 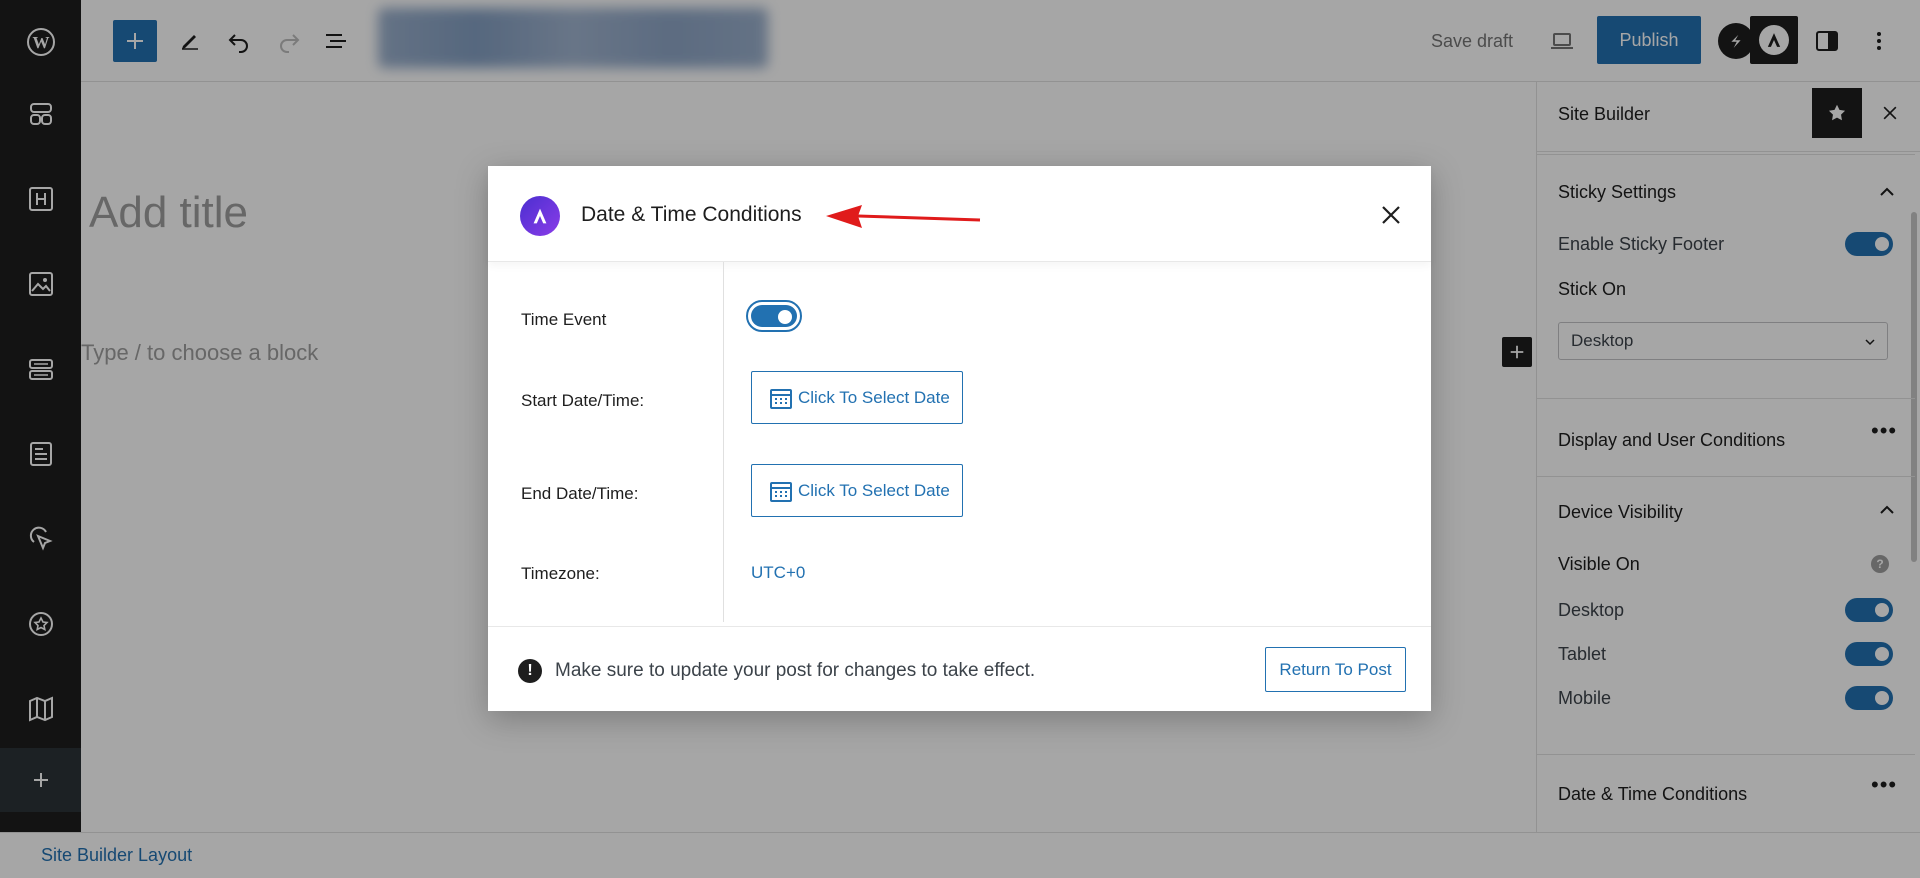 I want to click on alert-icon: !, so click(x=530, y=671).